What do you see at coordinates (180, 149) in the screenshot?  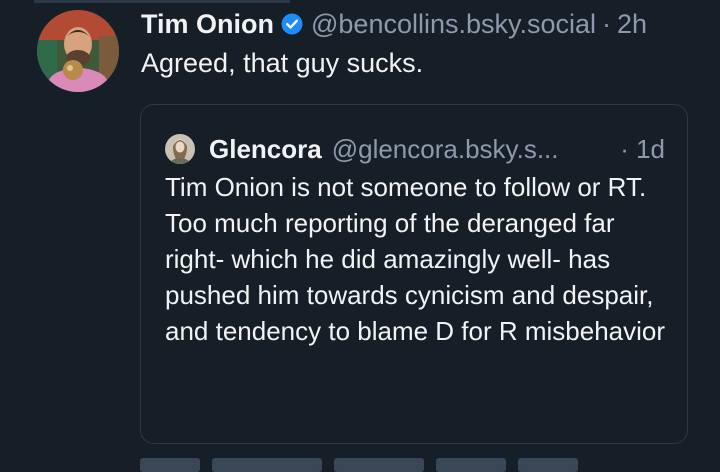 I see `quoted-author-avatar` at bounding box center [180, 149].